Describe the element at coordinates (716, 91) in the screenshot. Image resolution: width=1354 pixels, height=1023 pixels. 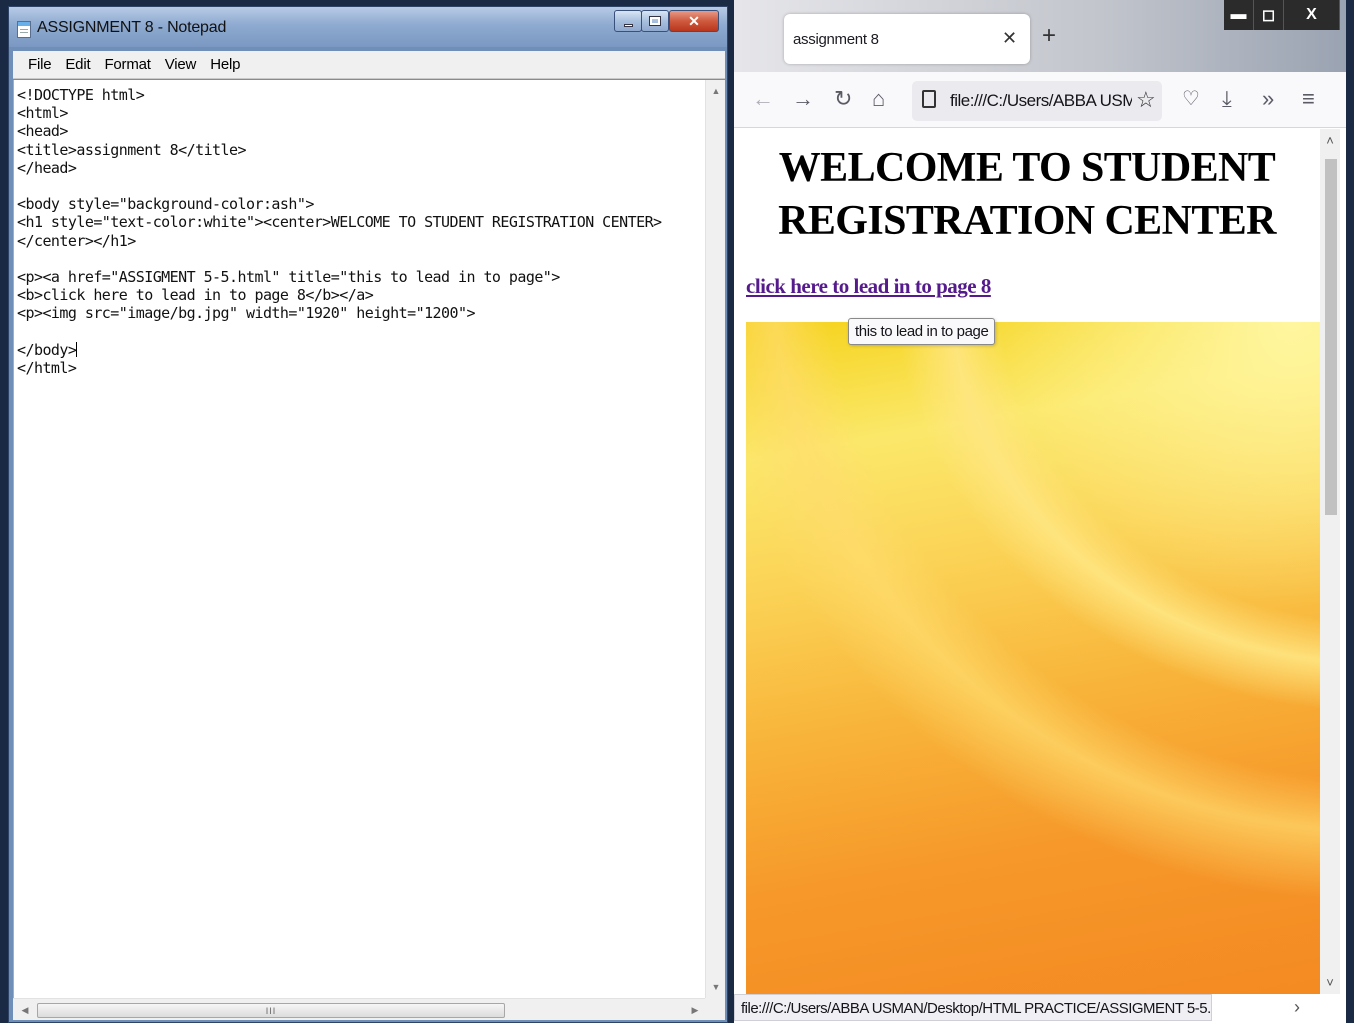
I see `scroll-up-icon: ▲` at that location.